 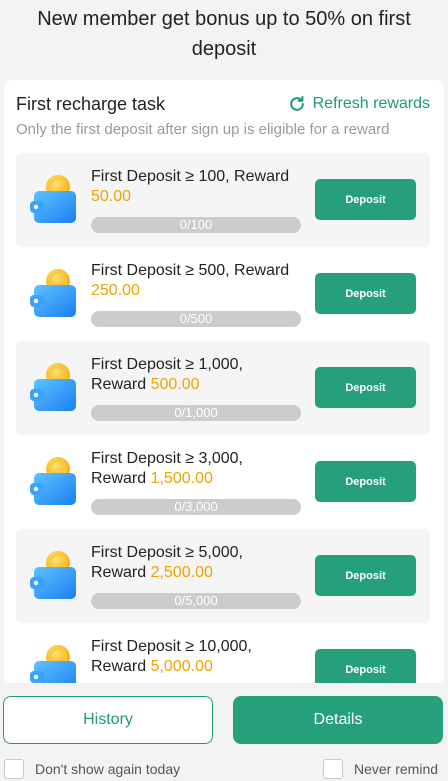 What do you see at coordinates (338, 720) in the screenshot?
I see `details-button: Details` at bounding box center [338, 720].